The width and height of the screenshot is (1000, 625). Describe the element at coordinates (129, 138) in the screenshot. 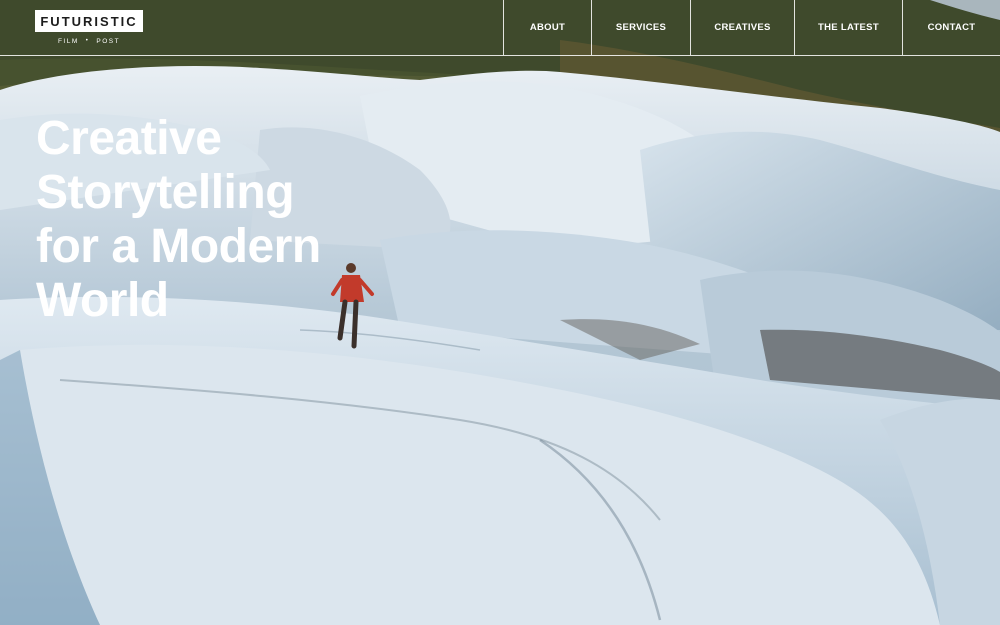

I see `hero-heading-line: Creative` at that location.